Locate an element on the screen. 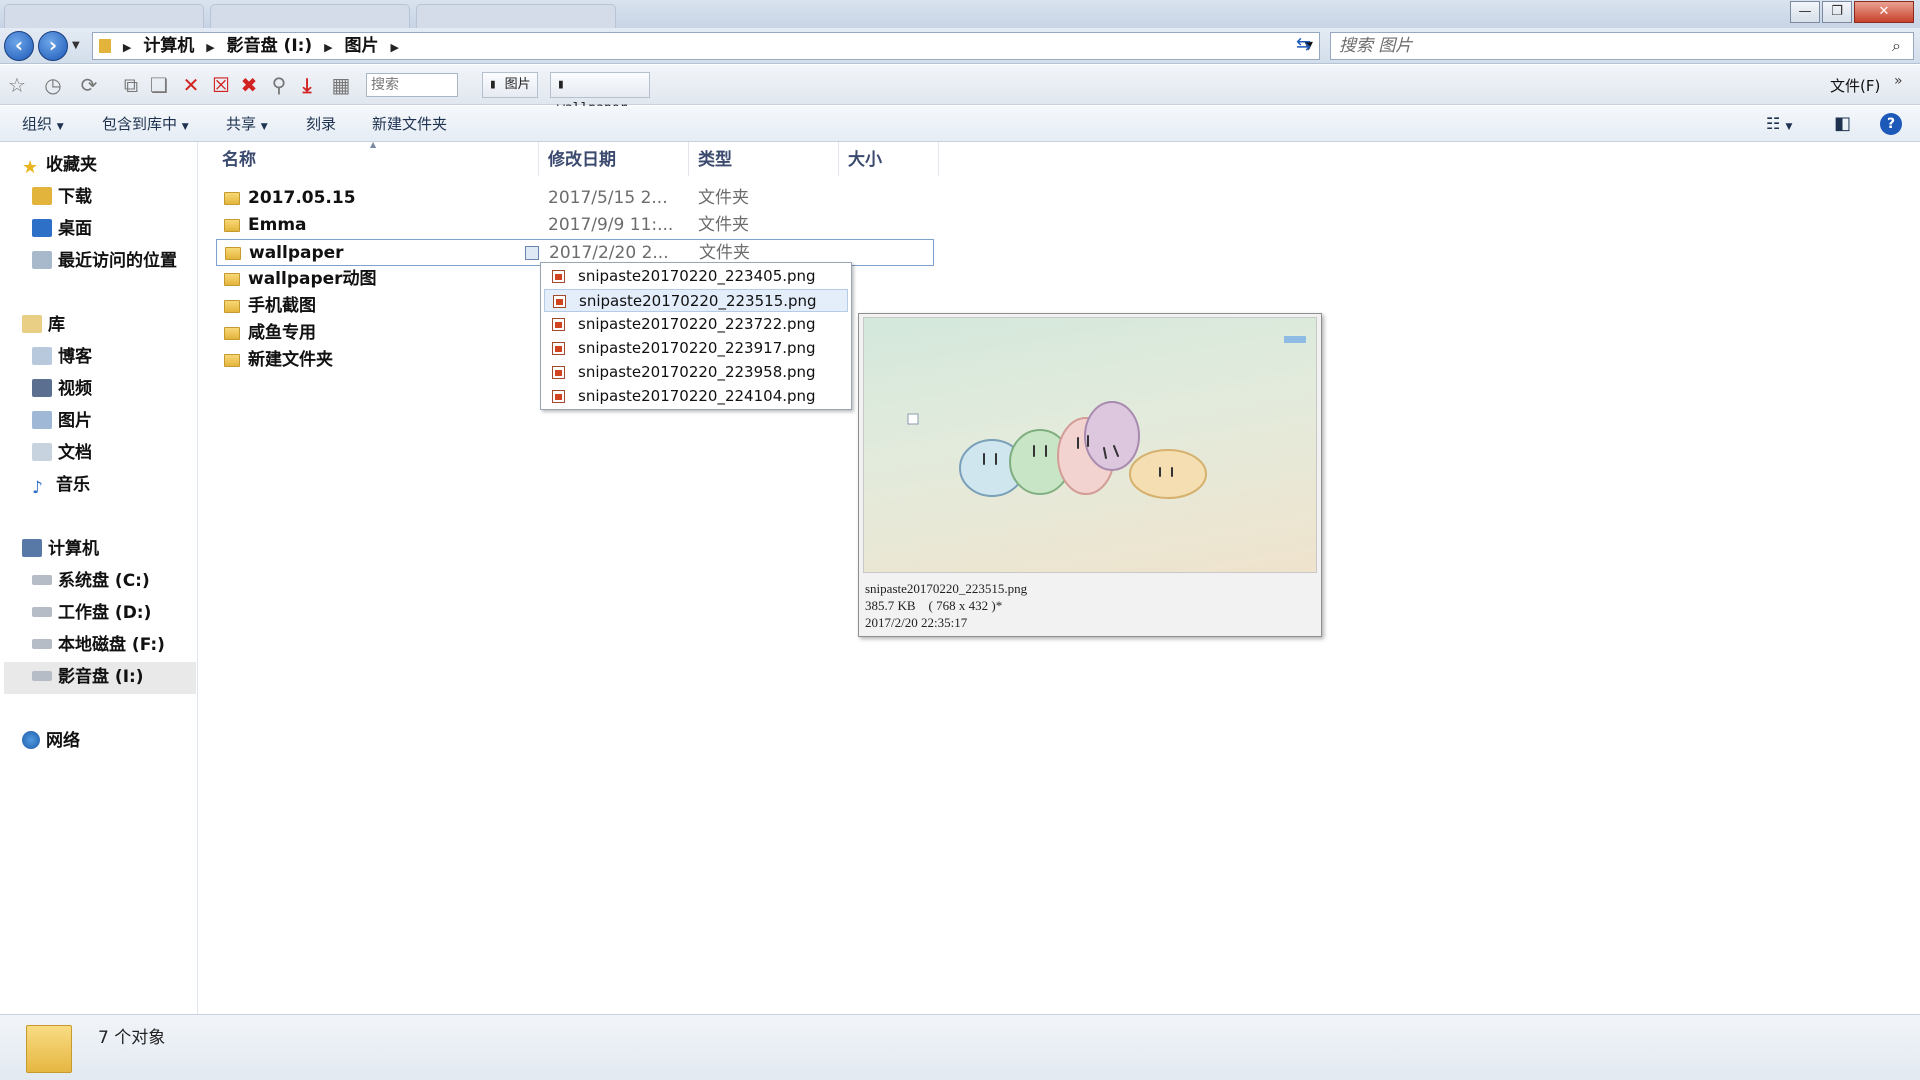 The height and width of the screenshot is (1080, 1920). nav-item-blog: 博客 is located at coordinates (62, 357).